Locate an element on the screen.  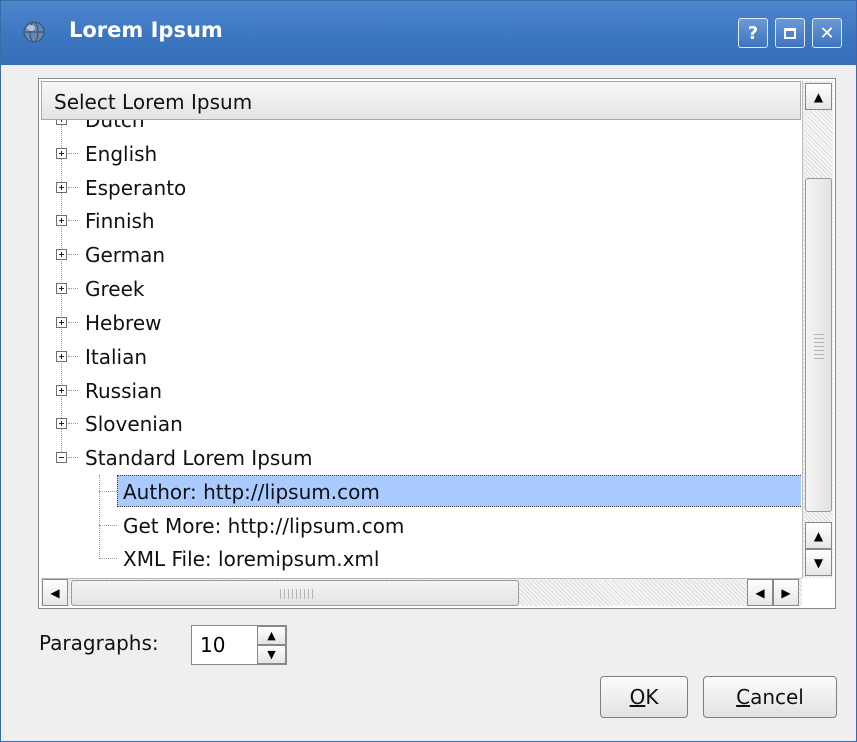
horizontal-scroll-thumb is located at coordinates (295, 593).